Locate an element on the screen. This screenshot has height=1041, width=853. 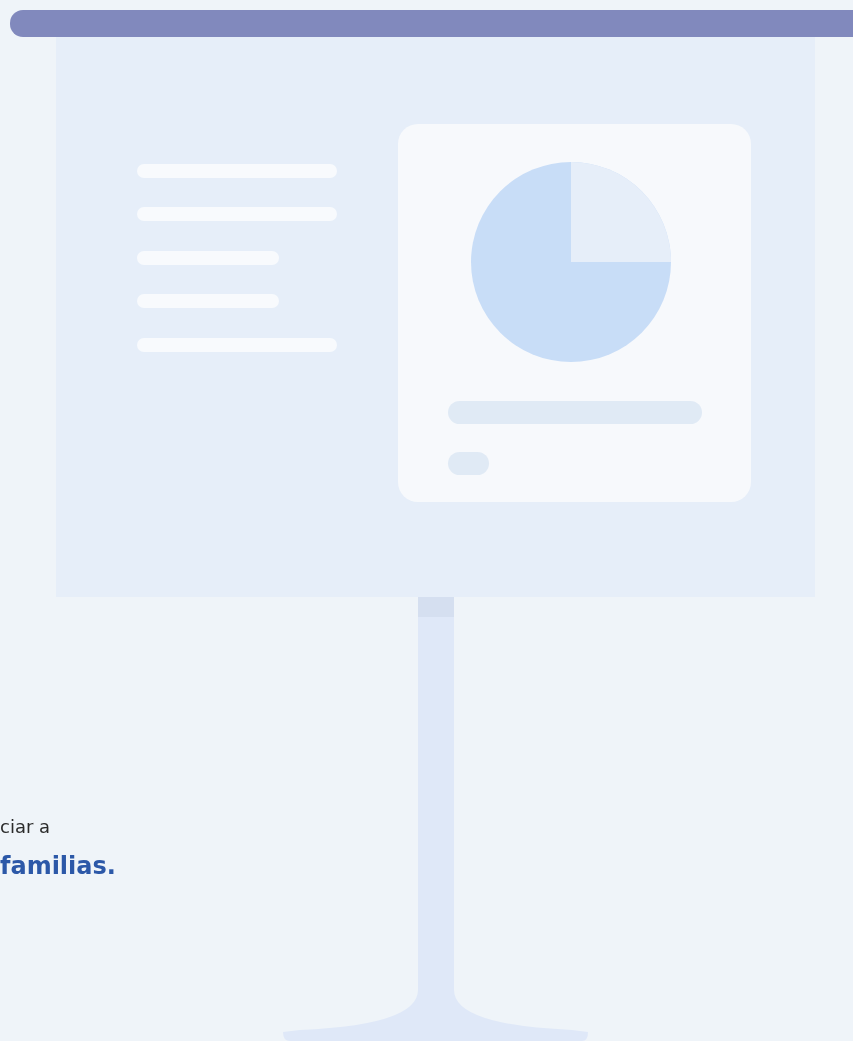
paragraph-text: ciar a is located at coordinates (26, 827).